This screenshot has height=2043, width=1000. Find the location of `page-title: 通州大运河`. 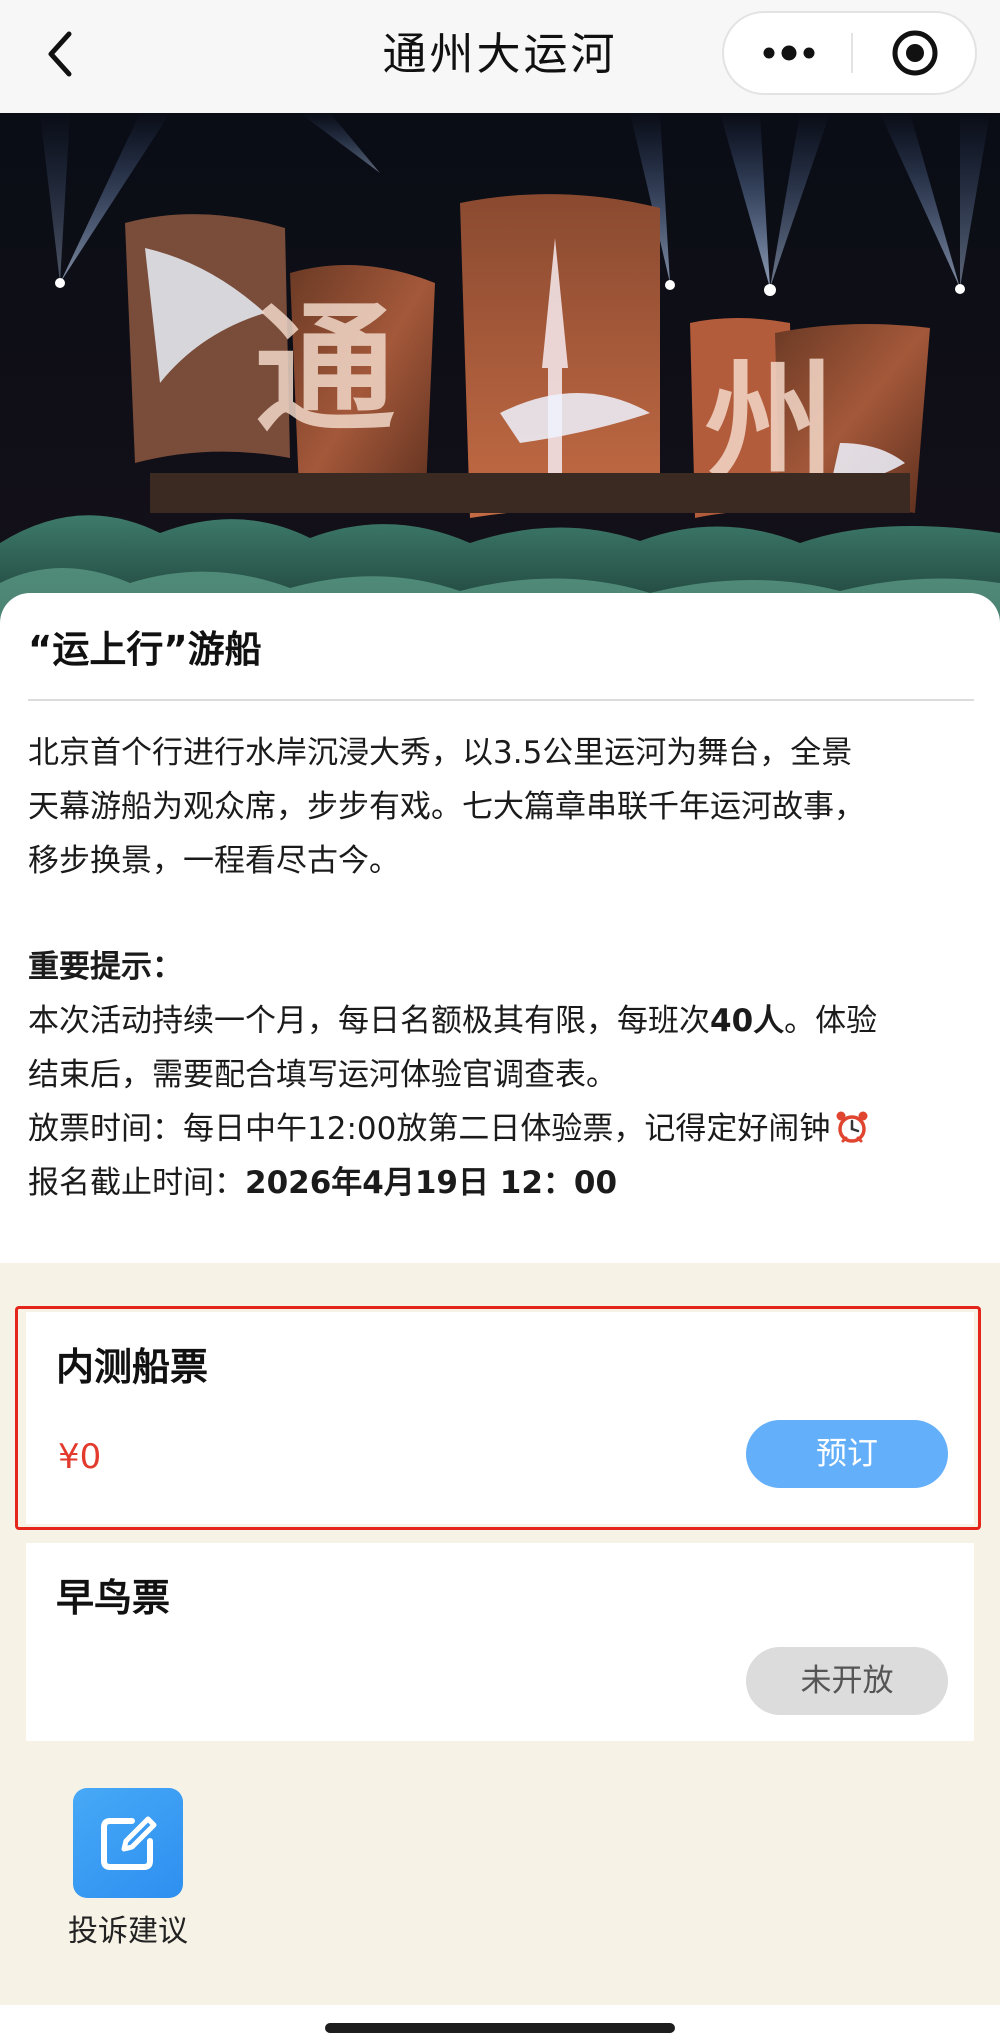

page-title: 通州大运河 is located at coordinates (500, 54).